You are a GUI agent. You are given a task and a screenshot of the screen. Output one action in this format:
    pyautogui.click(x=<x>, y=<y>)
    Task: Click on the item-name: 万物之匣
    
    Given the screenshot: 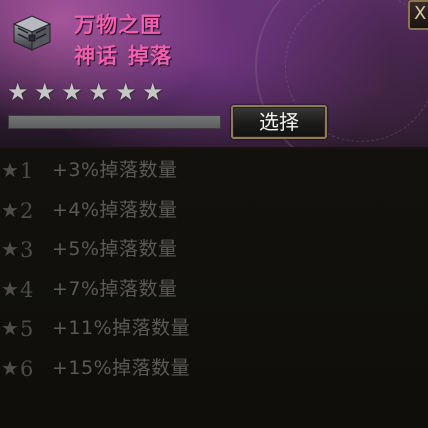 What is the action you would take?
    pyautogui.click(x=118, y=24)
    